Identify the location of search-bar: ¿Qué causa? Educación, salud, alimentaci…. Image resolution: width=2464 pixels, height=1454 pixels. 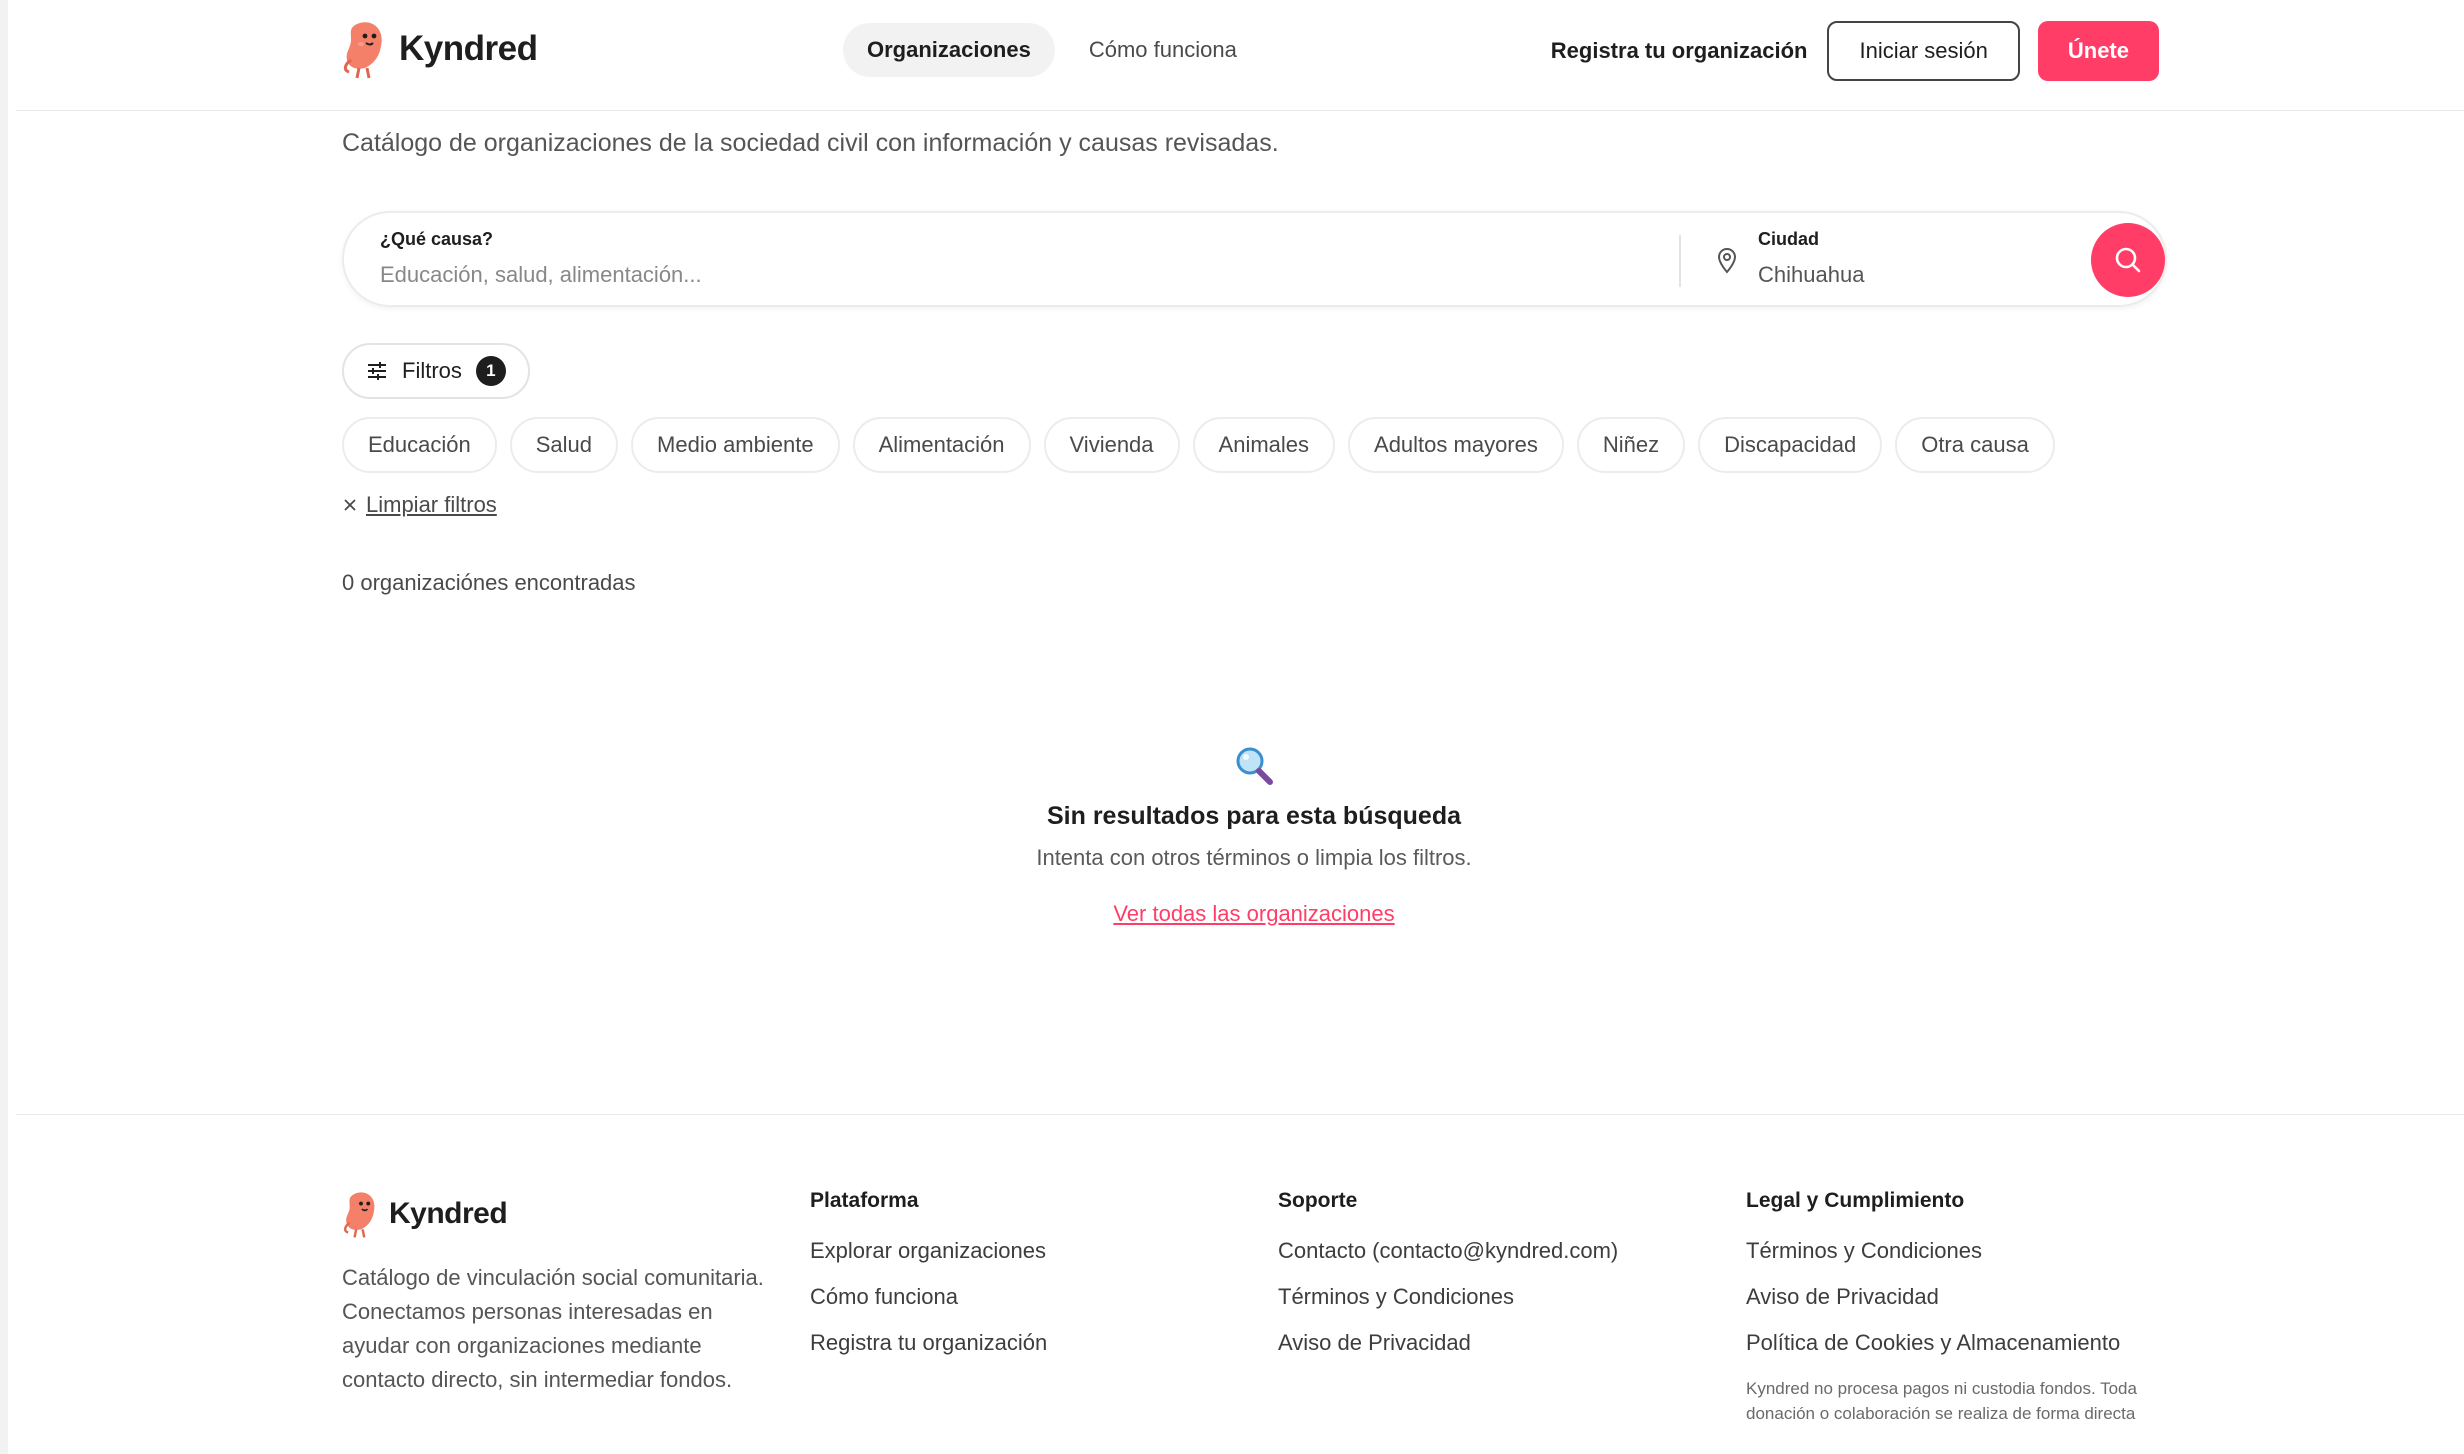
(1254, 259).